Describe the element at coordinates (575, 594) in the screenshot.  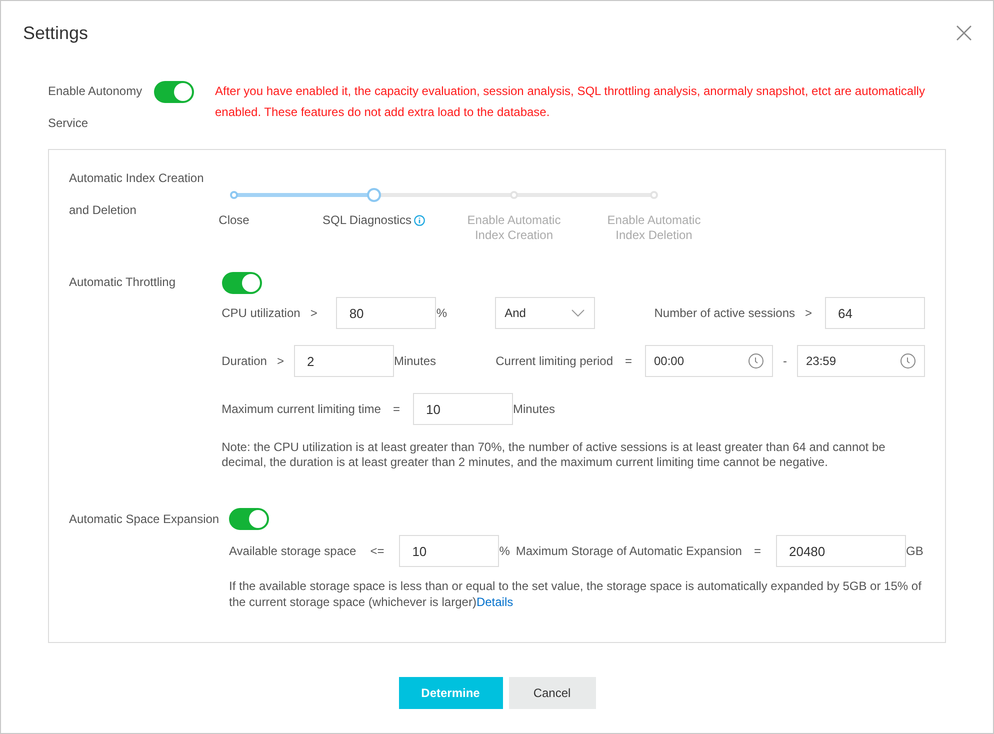
I see `note-text: If the available storage space is less than or equal to the set value, the storage space is automatically expanded by 5GB or 15% of the current storage space (whichever is larger)Details` at that location.